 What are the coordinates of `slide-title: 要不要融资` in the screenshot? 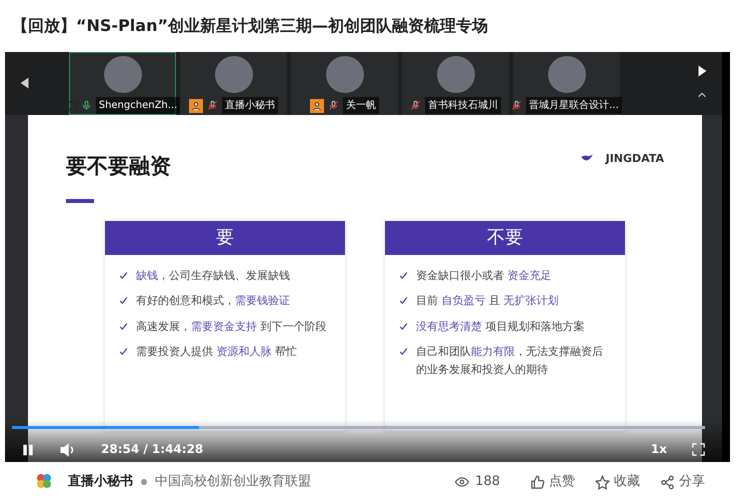 It's located at (118, 166).